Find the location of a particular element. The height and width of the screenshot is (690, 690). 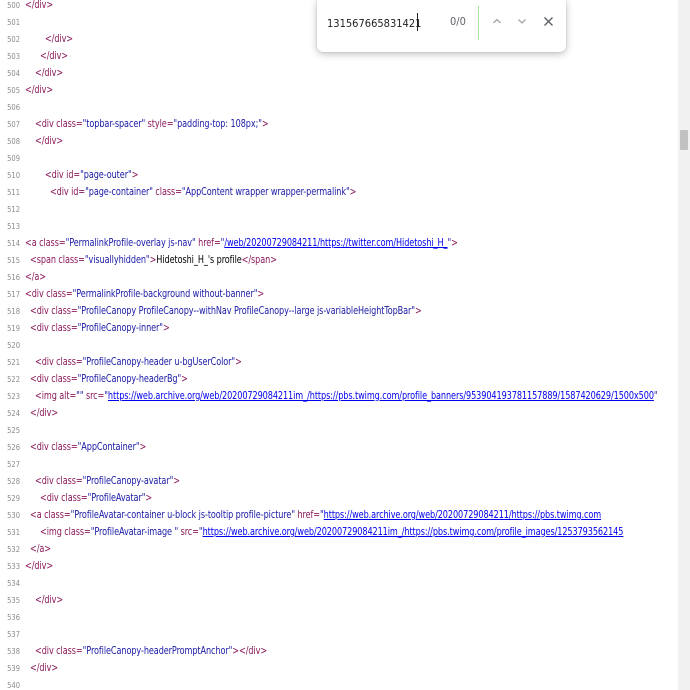

code-token: "PermalinkProfile-overlay js-nav" is located at coordinates (132, 243).